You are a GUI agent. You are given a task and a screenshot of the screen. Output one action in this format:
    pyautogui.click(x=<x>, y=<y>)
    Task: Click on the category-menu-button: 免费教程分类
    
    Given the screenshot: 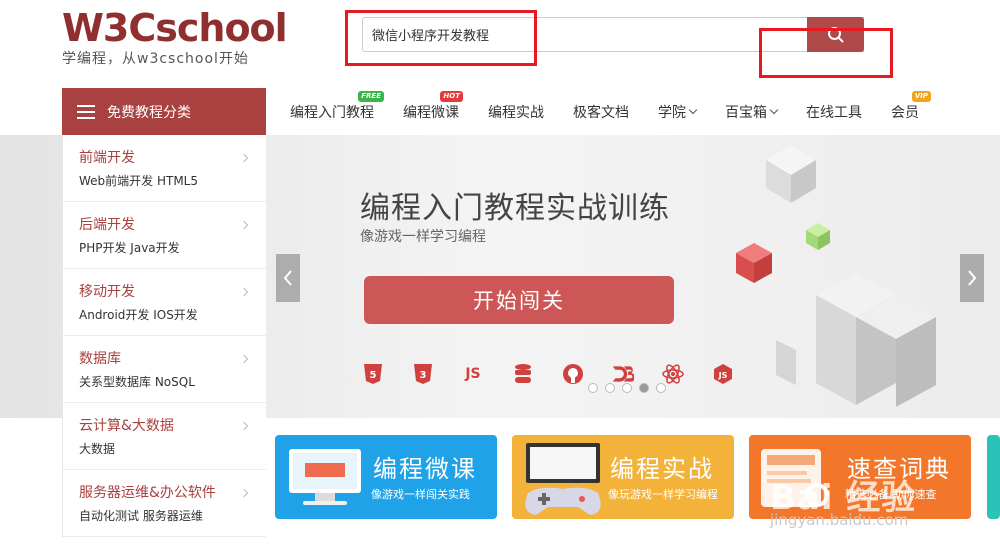 What is the action you would take?
    pyautogui.click(x=164, y=111)
    